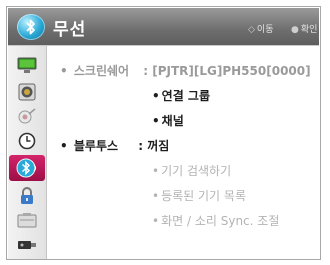 This screenshot has height=265, width=330. Describe the element at coordinates (27, 152) in the screenshot. I see `sidebar` at that location.